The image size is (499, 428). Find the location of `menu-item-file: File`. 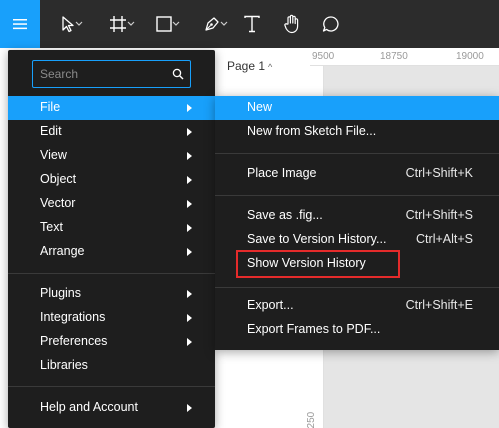

menu-item-file: File is located at coordinates (111, 108).